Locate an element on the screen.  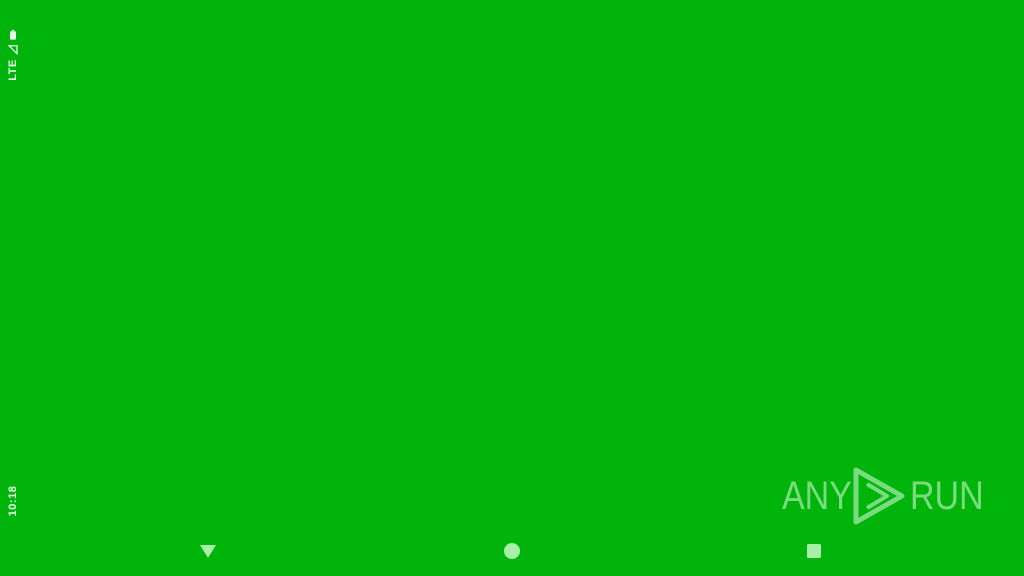
home-button is located at coordinates (512, 553).